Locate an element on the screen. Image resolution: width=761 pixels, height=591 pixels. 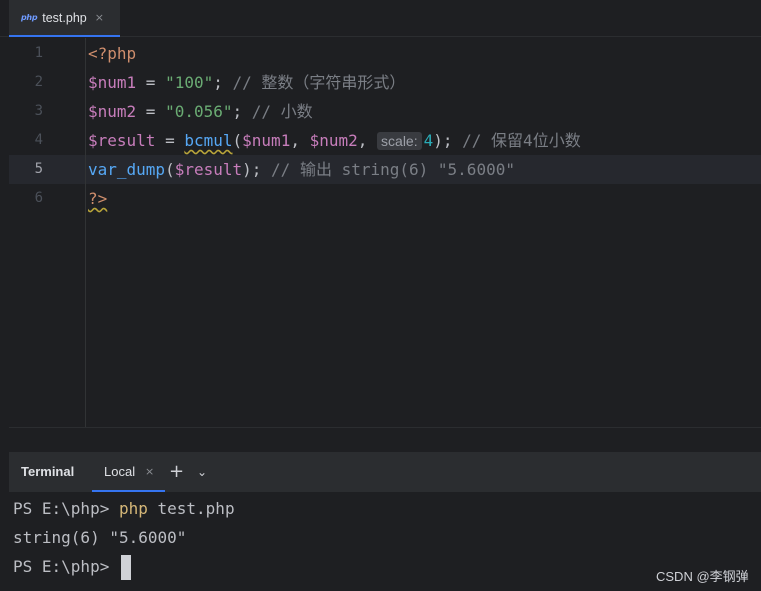
argument-num1: $num1 is located at coordinates (266, 140).